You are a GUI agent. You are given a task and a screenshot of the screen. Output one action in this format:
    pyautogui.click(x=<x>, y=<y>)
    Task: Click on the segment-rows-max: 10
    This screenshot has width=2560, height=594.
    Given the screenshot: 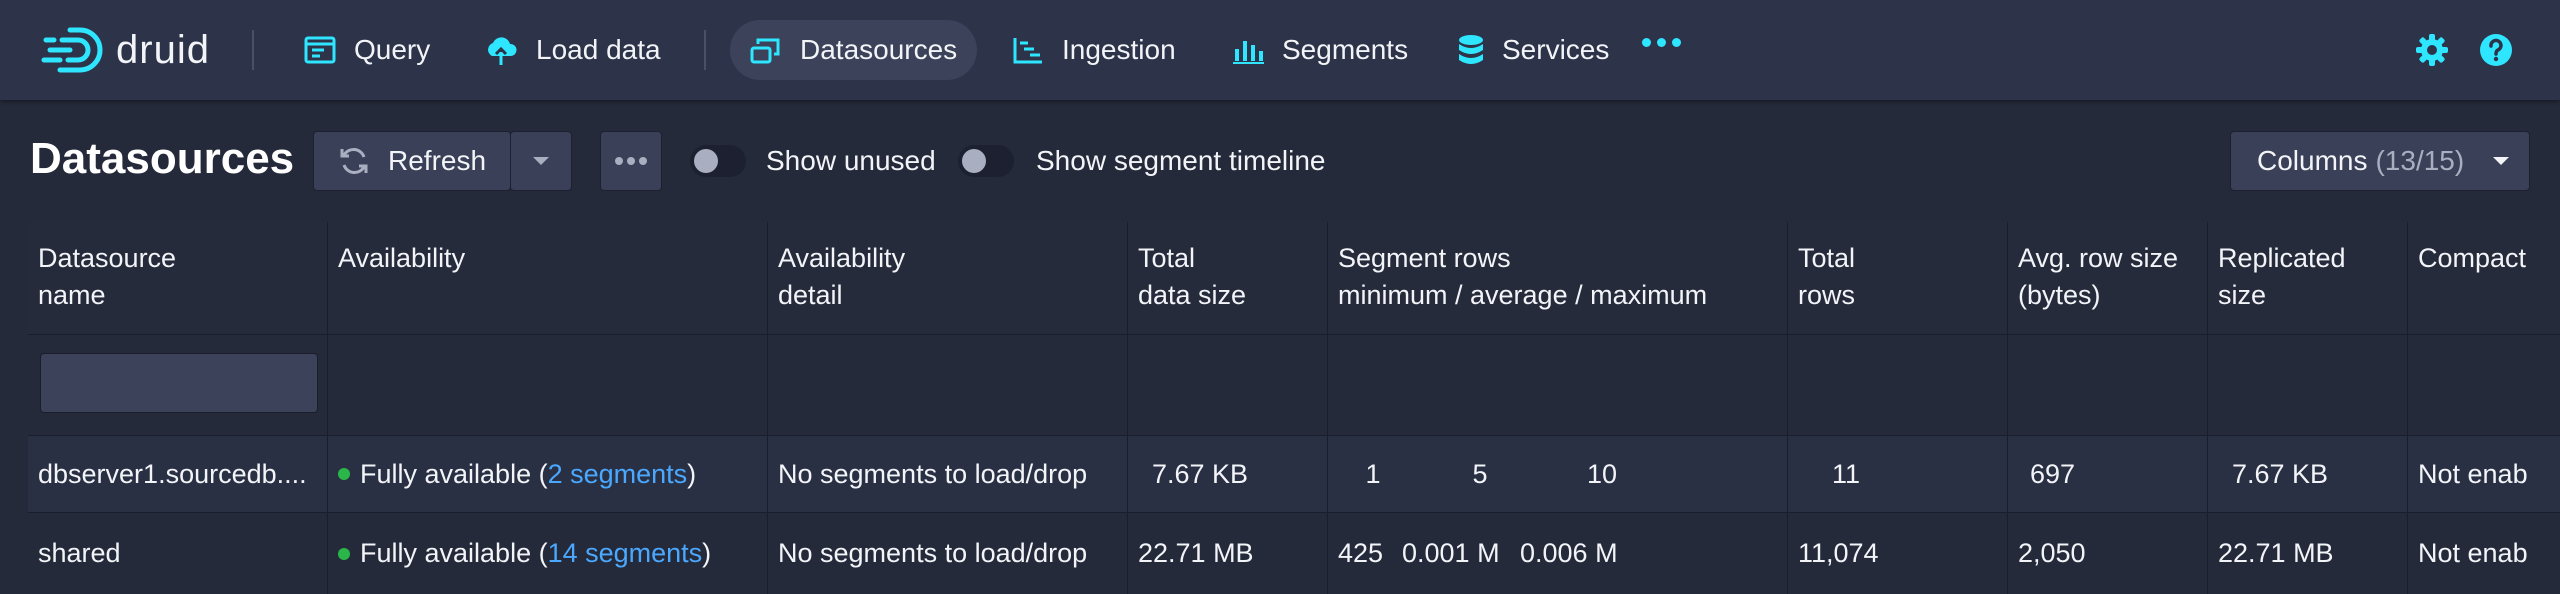 What is the action you would take?
    pyautogui.click(x=1602, y=473)
    